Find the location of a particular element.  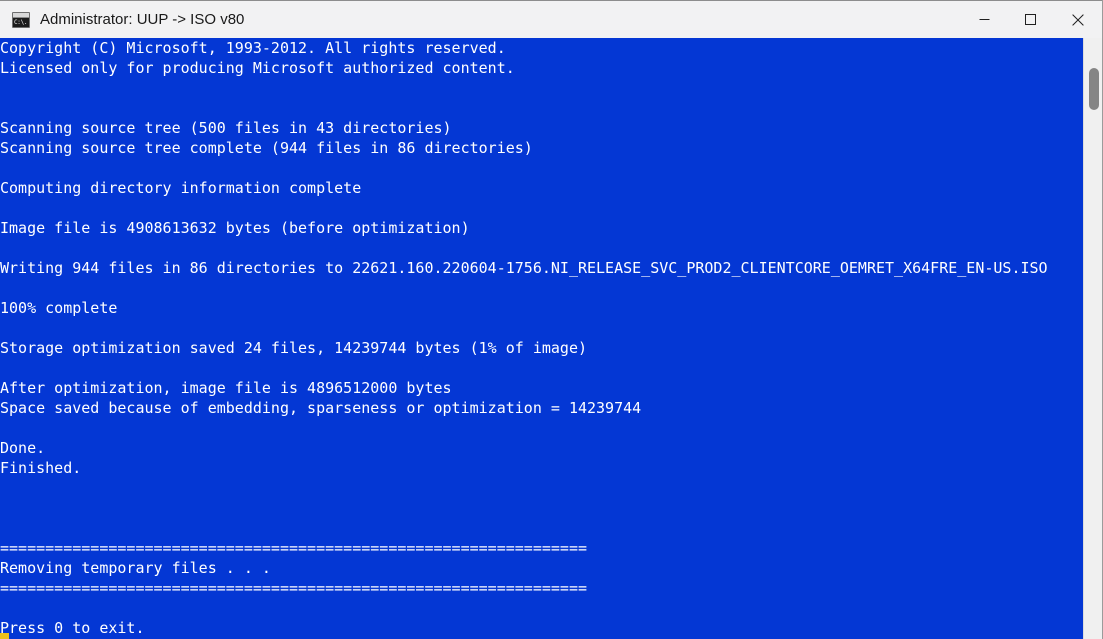

title-bar: C:\. Administrator: UUP -> ISO v80 is located at coordinates (551, 19).